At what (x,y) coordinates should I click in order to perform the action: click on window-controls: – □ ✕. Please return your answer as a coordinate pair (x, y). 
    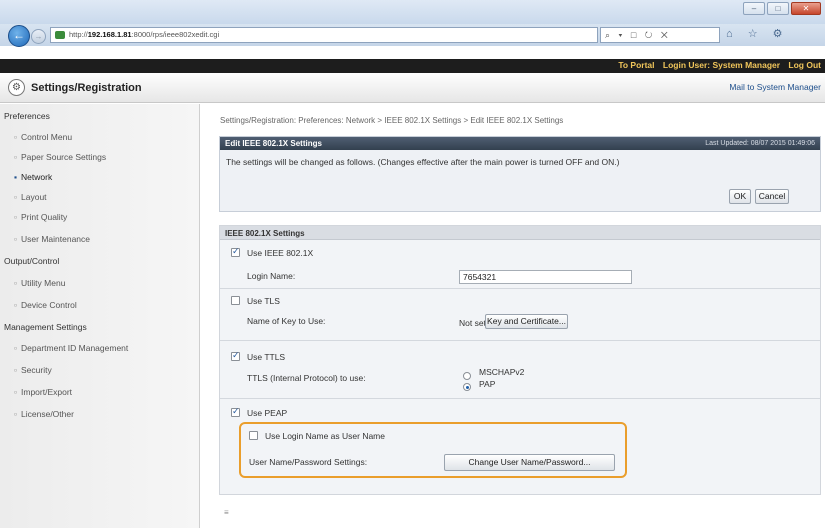
    Looking at the image, I should click on (782, 8).